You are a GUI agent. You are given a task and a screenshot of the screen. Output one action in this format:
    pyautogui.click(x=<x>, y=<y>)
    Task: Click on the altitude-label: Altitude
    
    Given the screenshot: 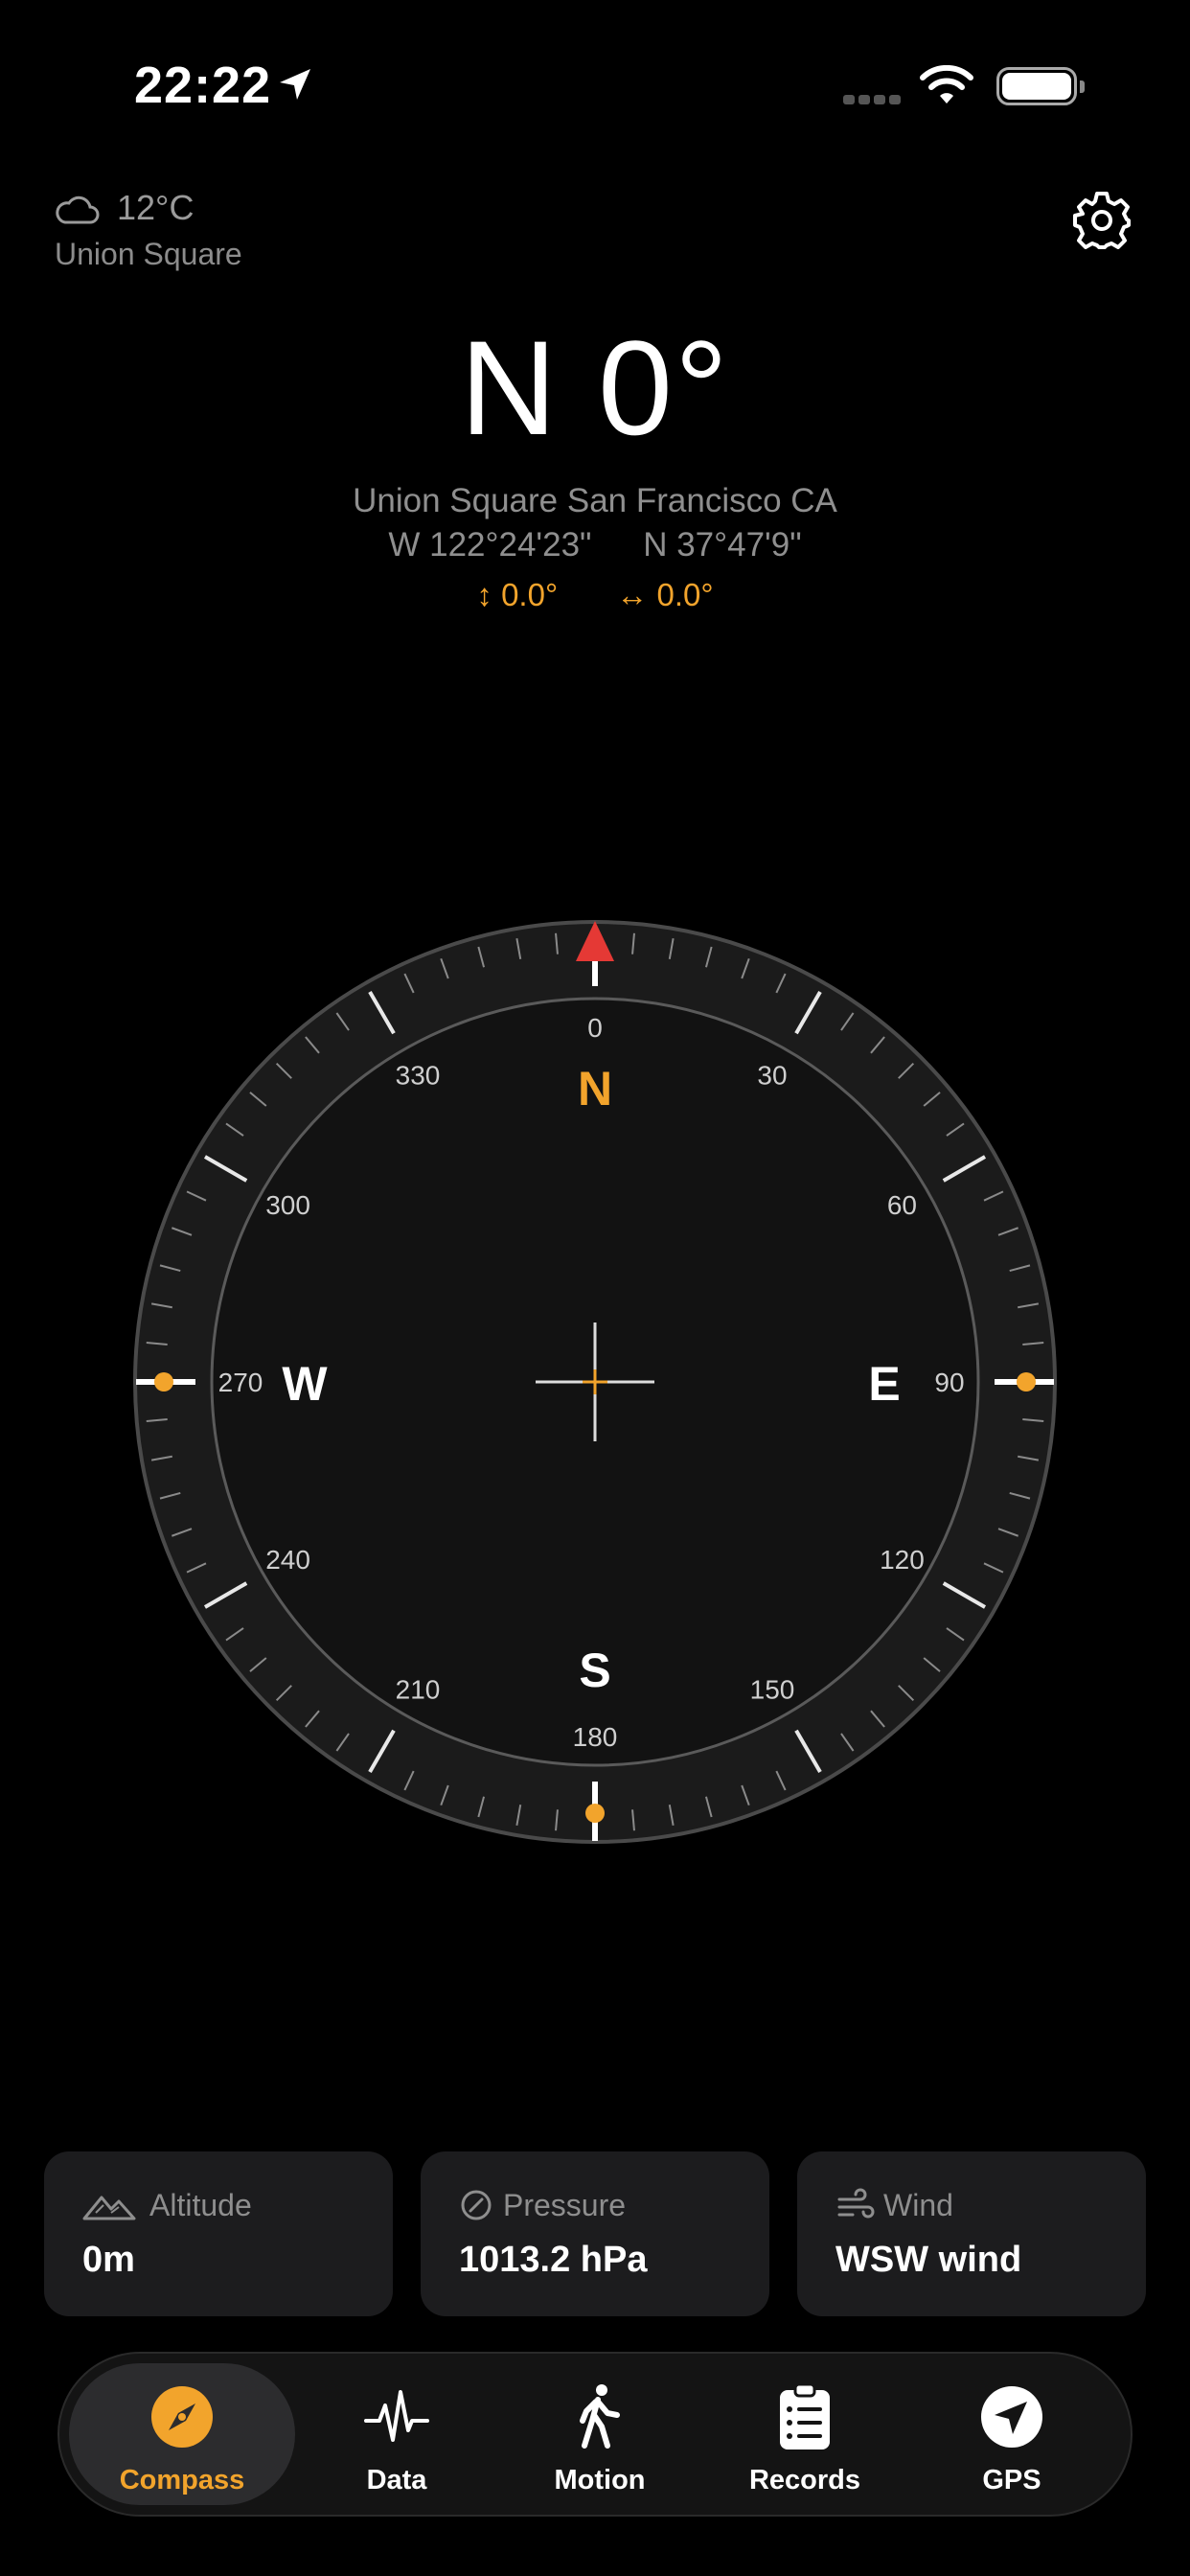 What is the action you would take?
    pyautogui.click(x=201, y=2205)
    